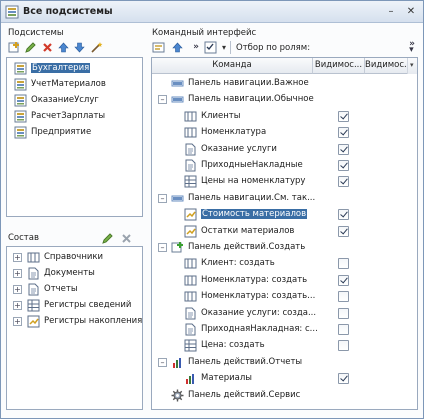 The image size is (424, 419). I want to click on command-row: Остатки материалов, so click(280, 232).